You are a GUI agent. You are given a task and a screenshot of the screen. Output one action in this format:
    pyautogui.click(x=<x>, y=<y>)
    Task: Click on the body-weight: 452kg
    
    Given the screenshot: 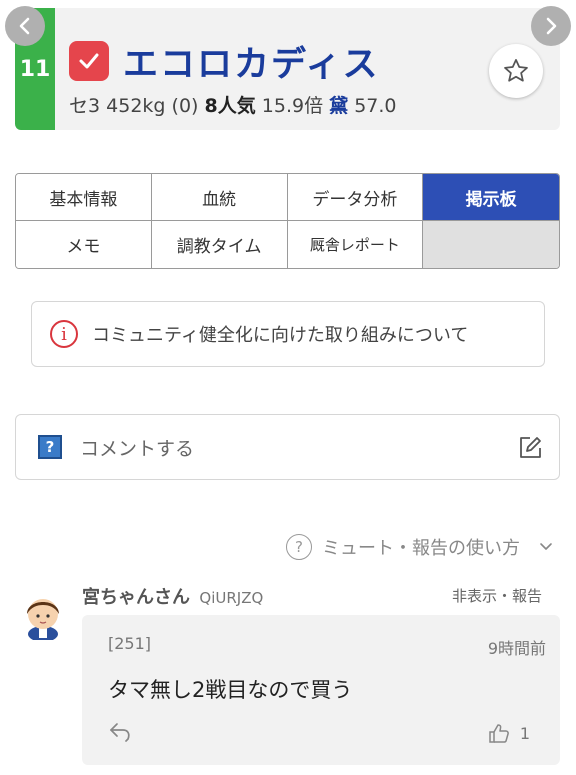 What is the action you would take?
    pyautogui.click(x=136, y=106)
    